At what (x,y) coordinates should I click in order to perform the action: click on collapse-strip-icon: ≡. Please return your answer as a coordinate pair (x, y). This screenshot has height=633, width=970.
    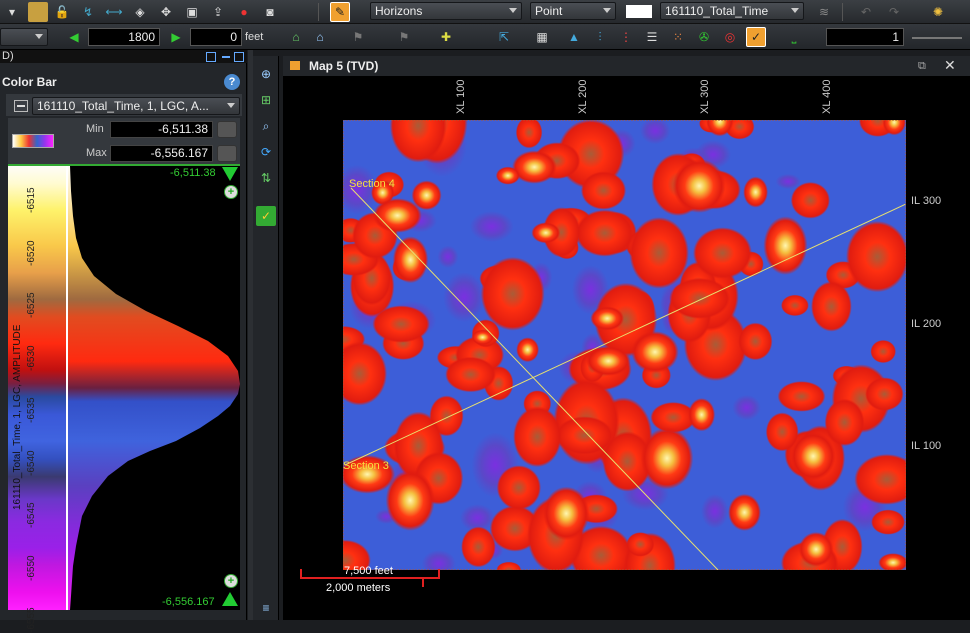
    Looking at the image, I should click on (266, 608).